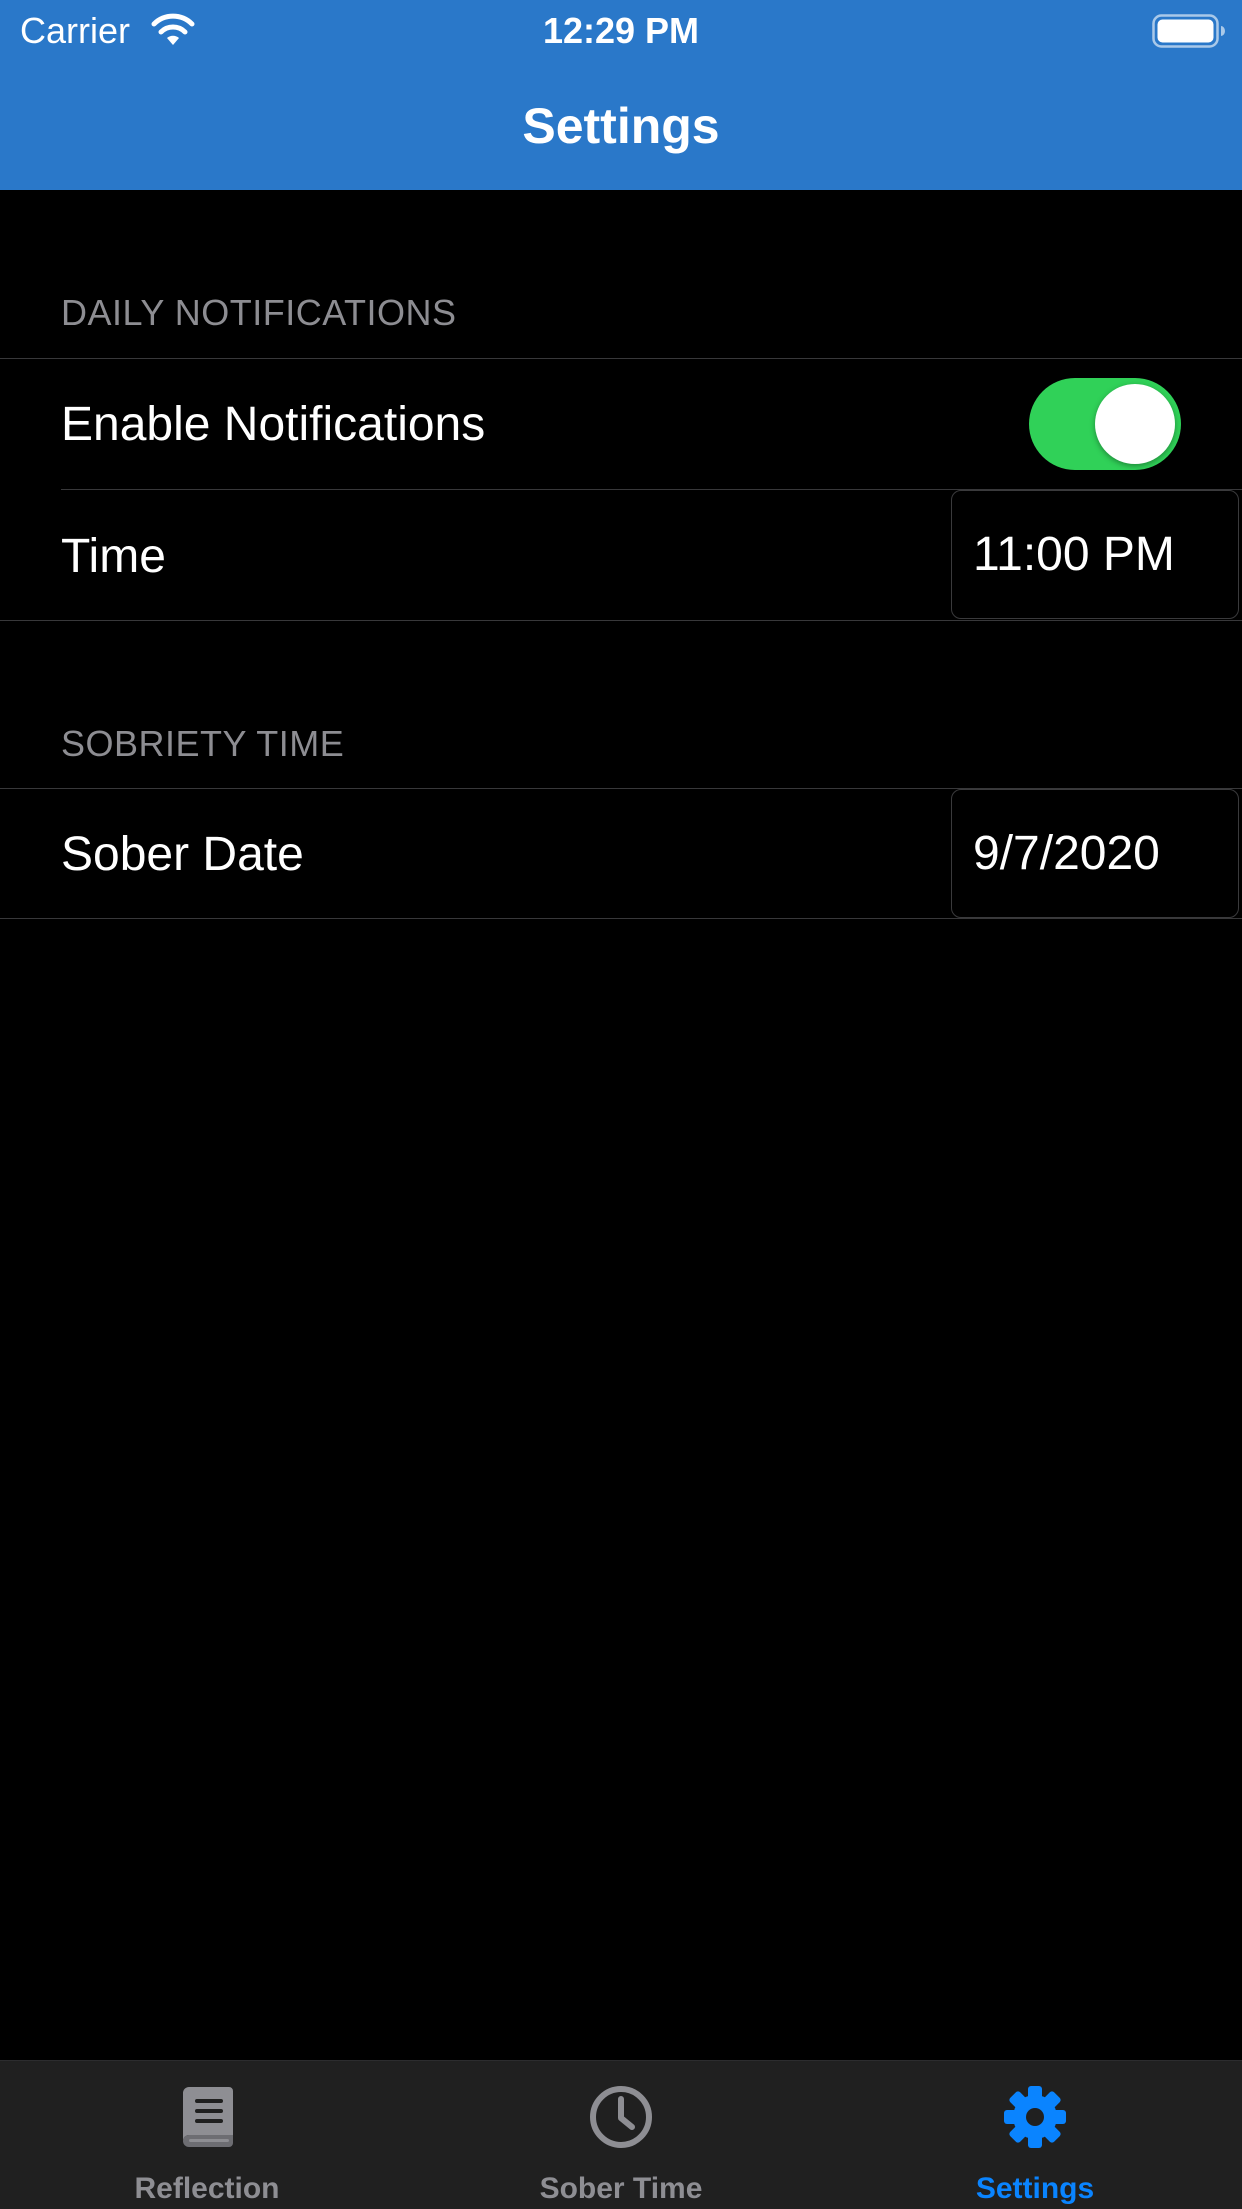  I want to click on time-value: 11:00 PM, so click(1074, 554).